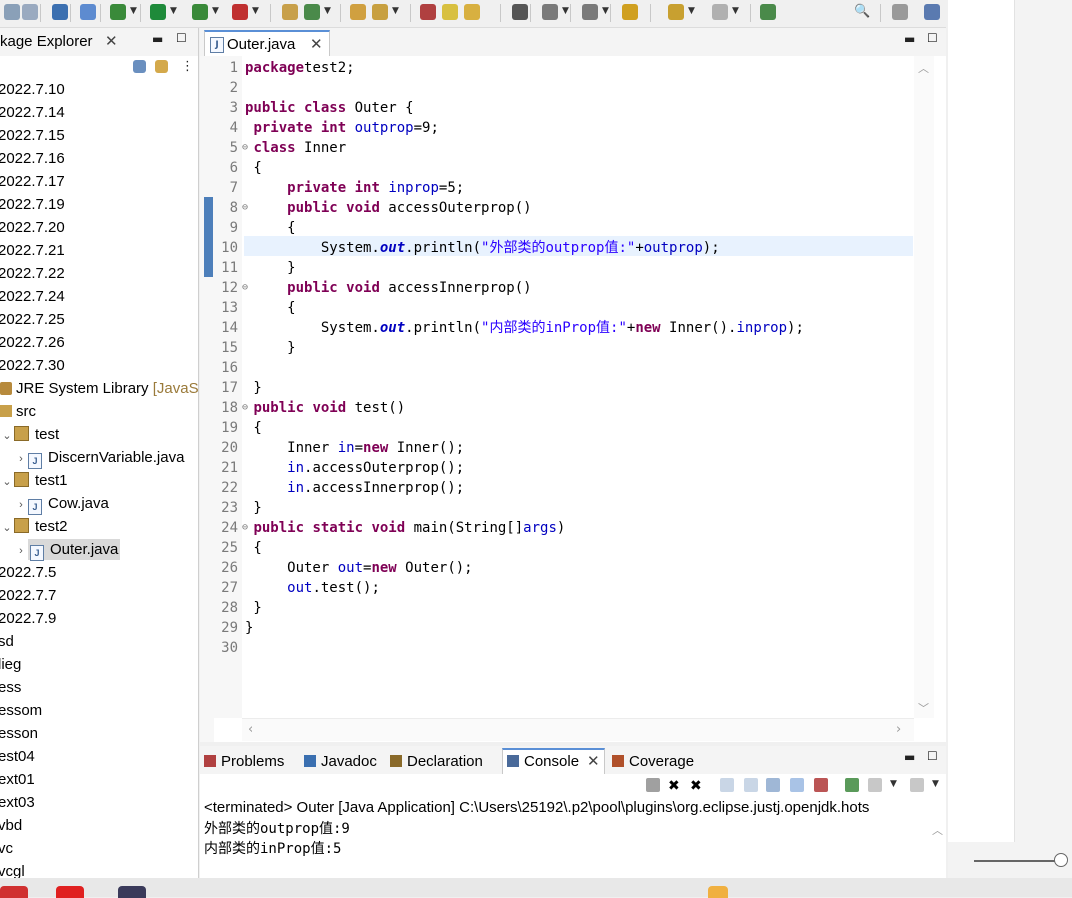  Describe the element at coordinates (32, 366) in the screenshot. I see `tree-item-project: 2022.7.30` at that location.